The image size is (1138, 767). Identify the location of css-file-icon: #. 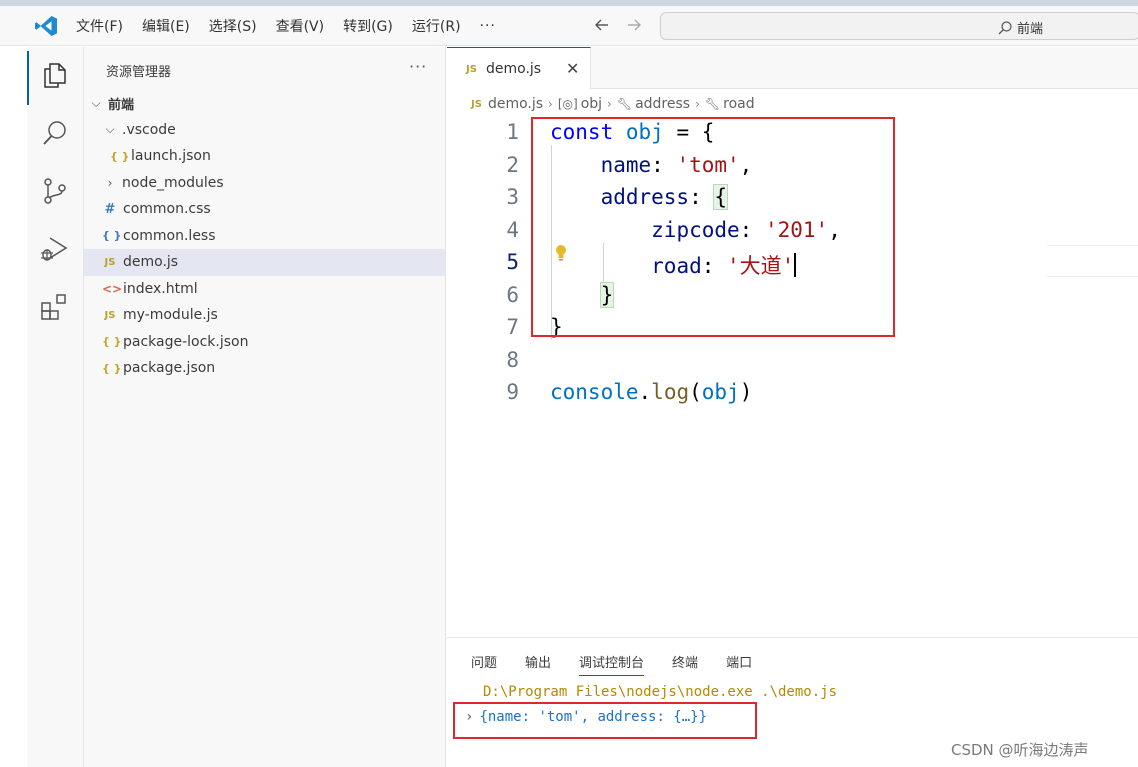
(110, 209).